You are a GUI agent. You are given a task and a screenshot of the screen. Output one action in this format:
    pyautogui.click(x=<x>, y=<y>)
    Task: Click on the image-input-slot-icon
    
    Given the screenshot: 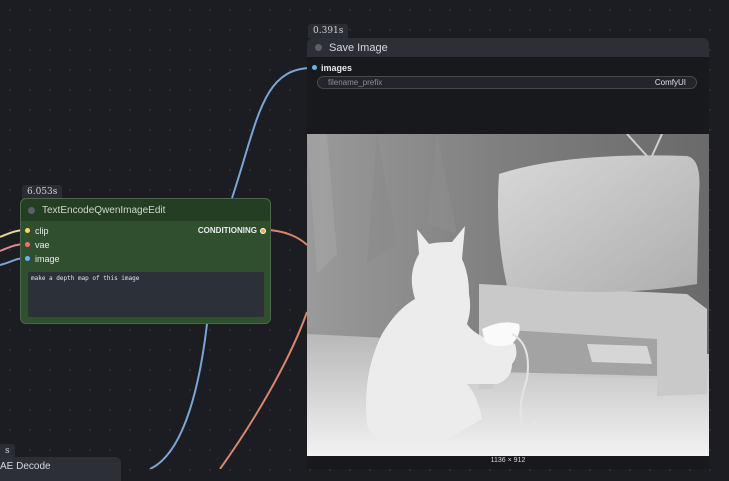 What is the action you would take?
    pyautogui.click(x=27, y=258)
    